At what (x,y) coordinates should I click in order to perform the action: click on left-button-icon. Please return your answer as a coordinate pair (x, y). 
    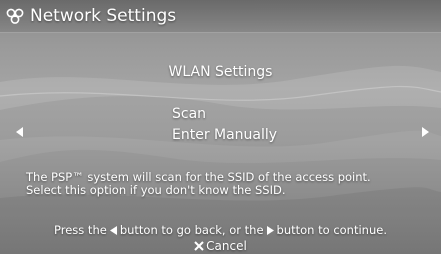
    Looking at the image, I should click on (113, 230).